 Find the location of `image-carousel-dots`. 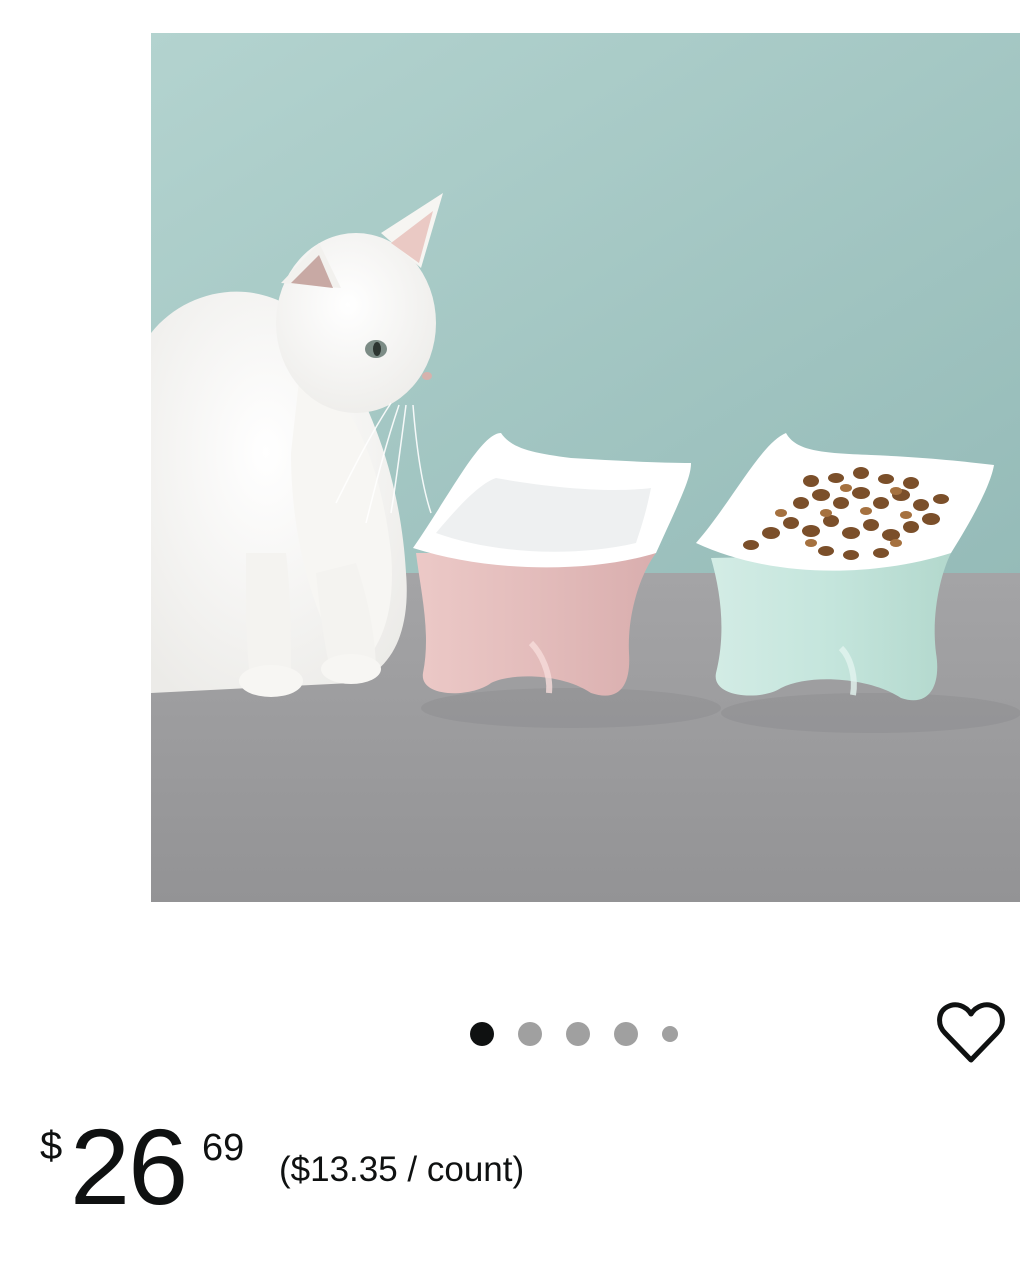

image-carousel-dots is located at coordinates (586, 1034).